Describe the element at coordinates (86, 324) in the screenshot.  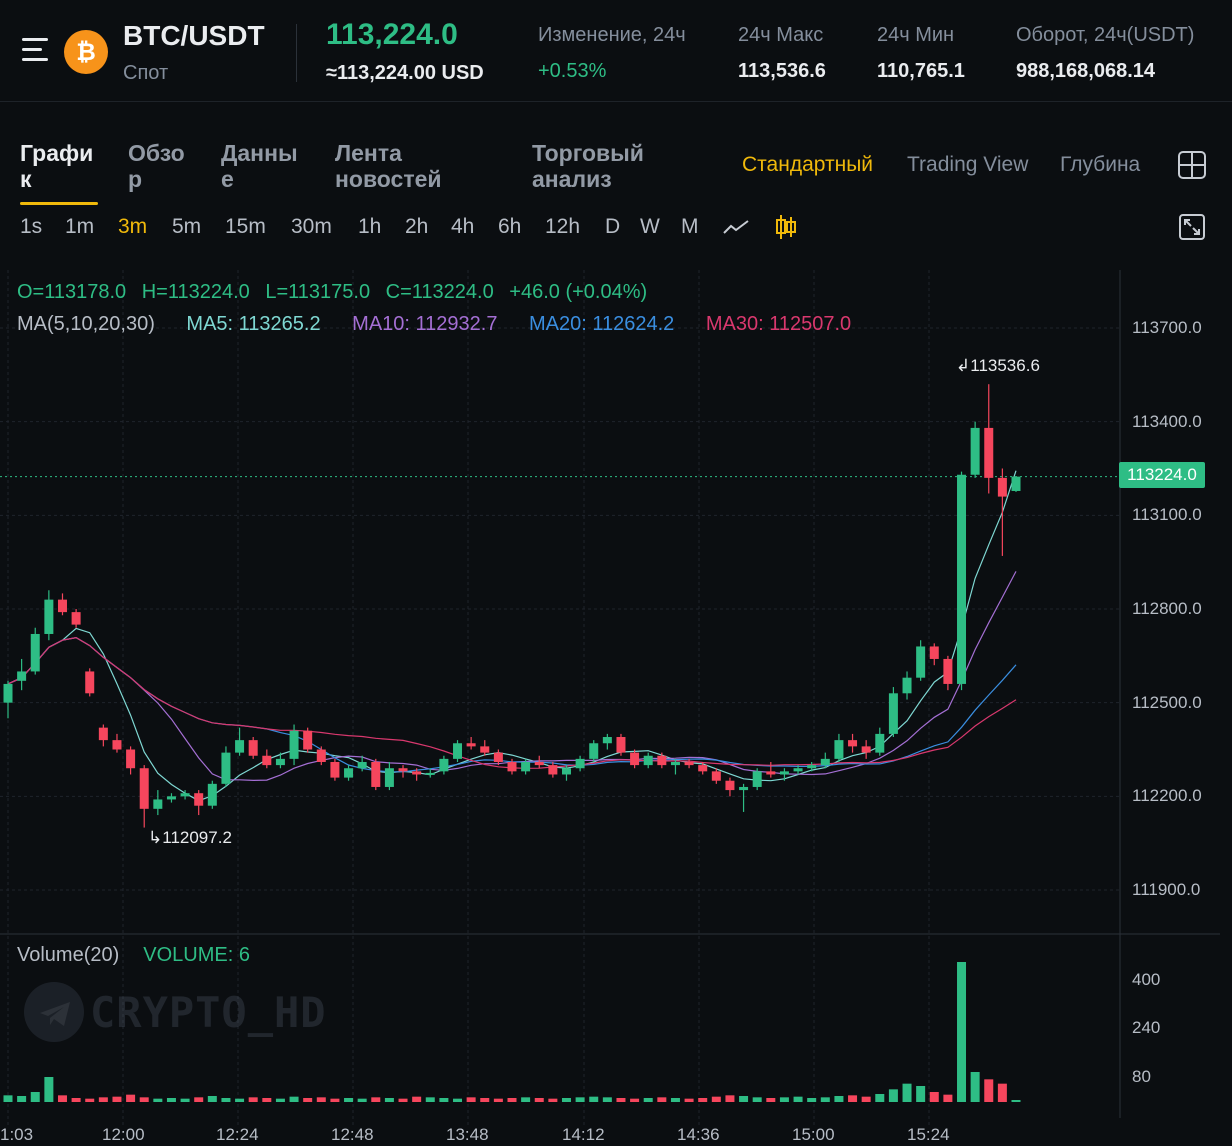
I see `ma-label: MA(5,10,20,30)` at that location.